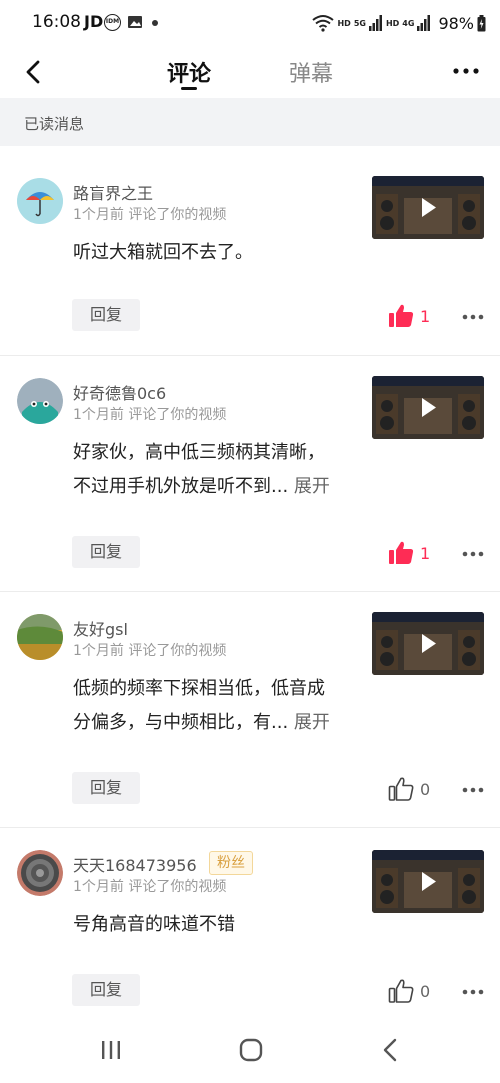  What do you see at coordinates (199, 688) in the screenshot?
I see `comment-line: 低频的频率下探相当低，低音成` at bounding box center [199, 688].